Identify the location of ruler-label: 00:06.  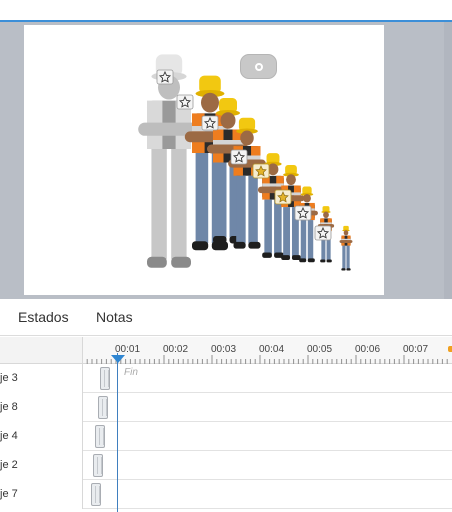
(368, 349).